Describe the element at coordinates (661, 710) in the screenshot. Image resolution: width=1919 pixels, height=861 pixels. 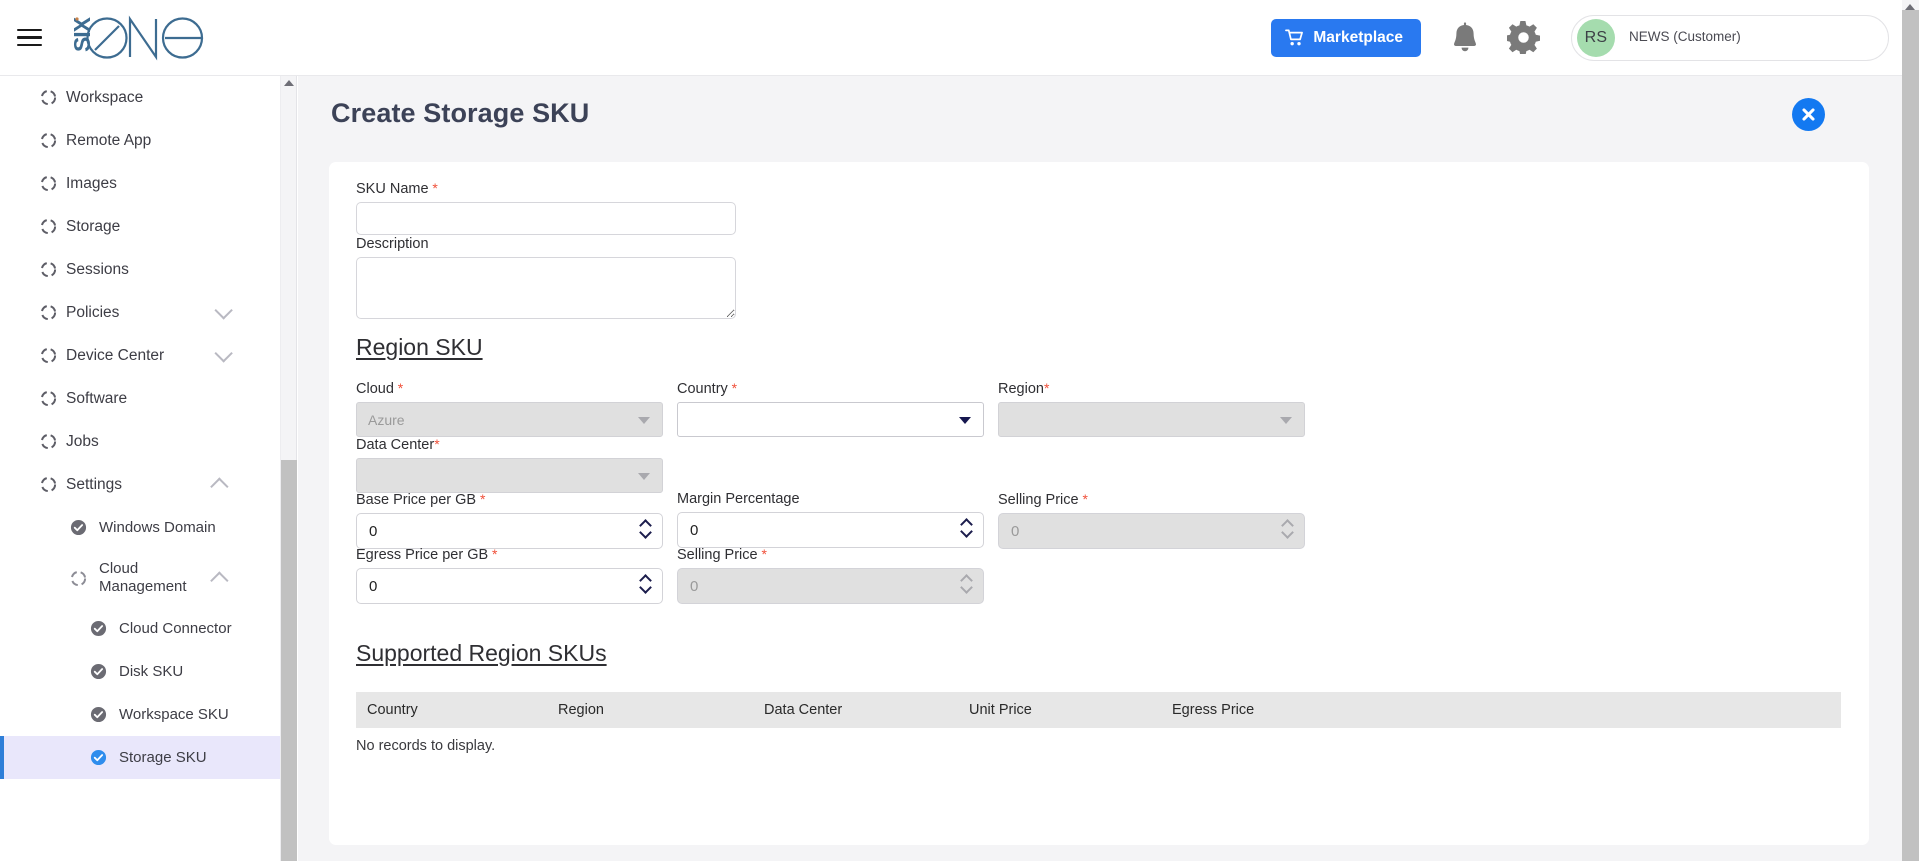
I see `table-column-header: Region` at that location.